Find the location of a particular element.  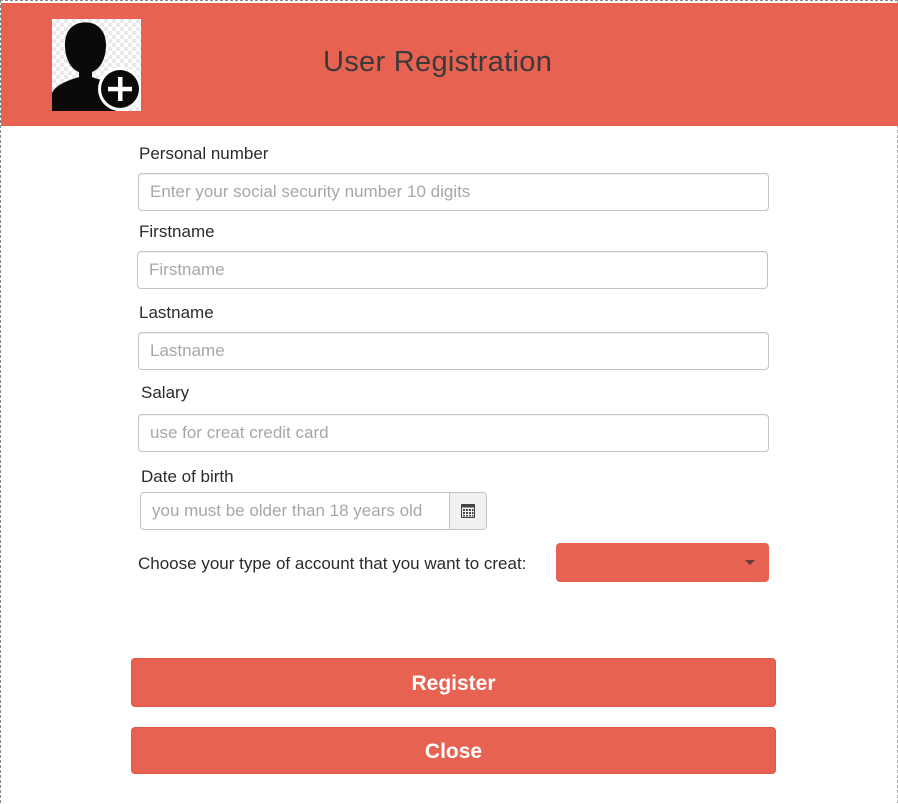

firstname-input is located at coordinates (452, 270).